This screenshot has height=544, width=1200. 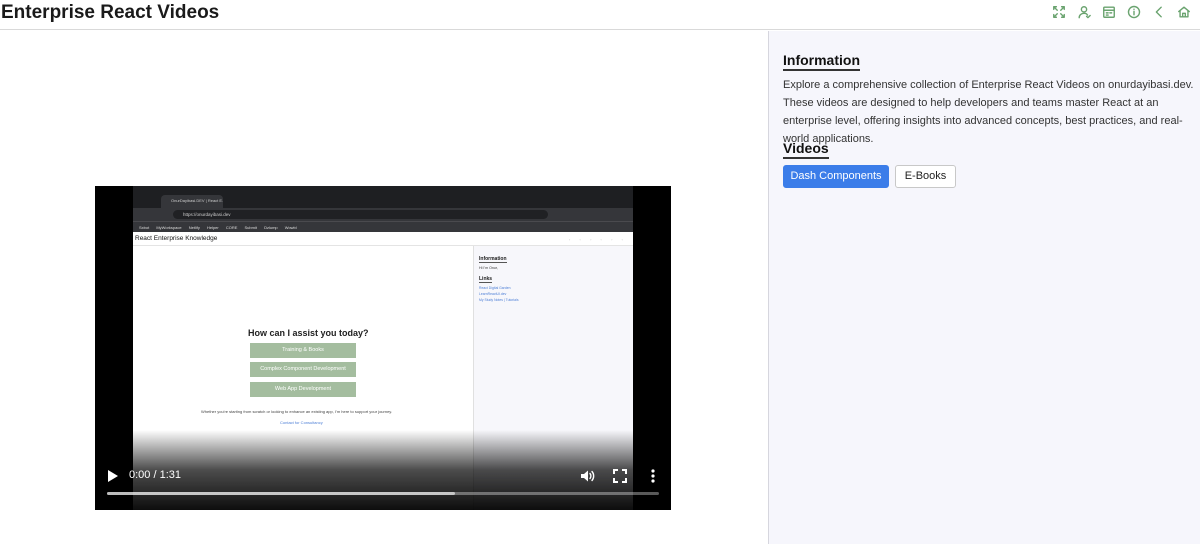 I want to click on frame-link: LearnReactUI.dev, so click(x=493, y=294).